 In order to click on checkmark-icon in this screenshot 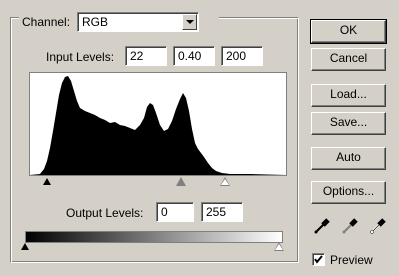, I will do `click(318, 259)`.